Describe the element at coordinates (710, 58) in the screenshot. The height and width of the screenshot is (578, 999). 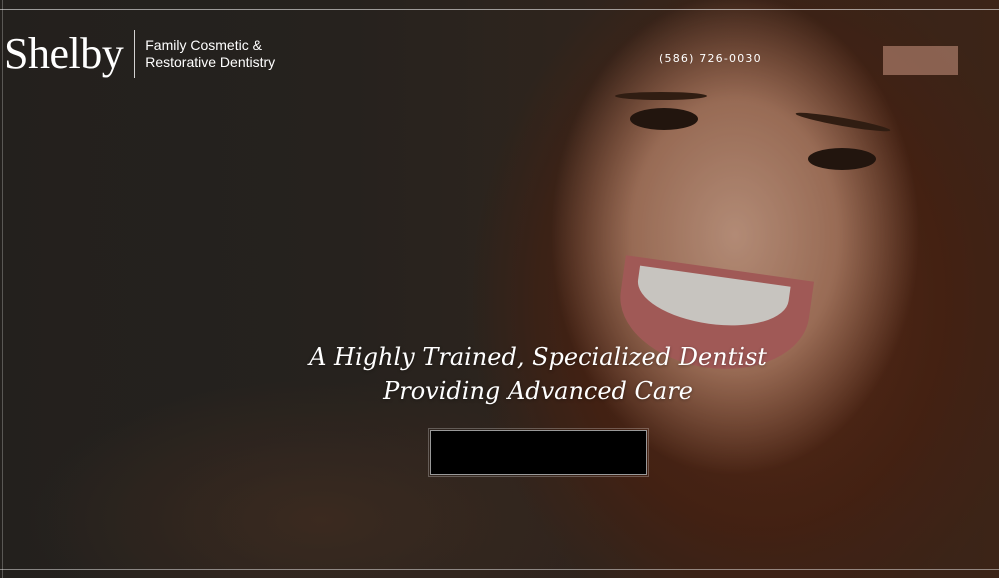
I see `phone-number-link: (586) 726-0030` at that location.